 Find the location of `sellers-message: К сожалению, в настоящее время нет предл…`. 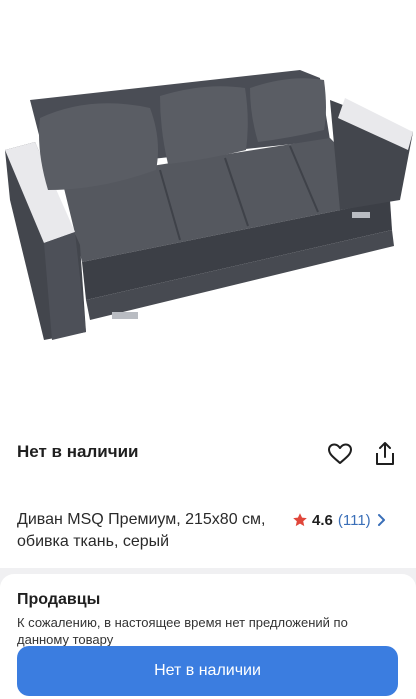

sellers-message: К сожалению, в настоящее время нет предл… is located at coordinates (182, 631).